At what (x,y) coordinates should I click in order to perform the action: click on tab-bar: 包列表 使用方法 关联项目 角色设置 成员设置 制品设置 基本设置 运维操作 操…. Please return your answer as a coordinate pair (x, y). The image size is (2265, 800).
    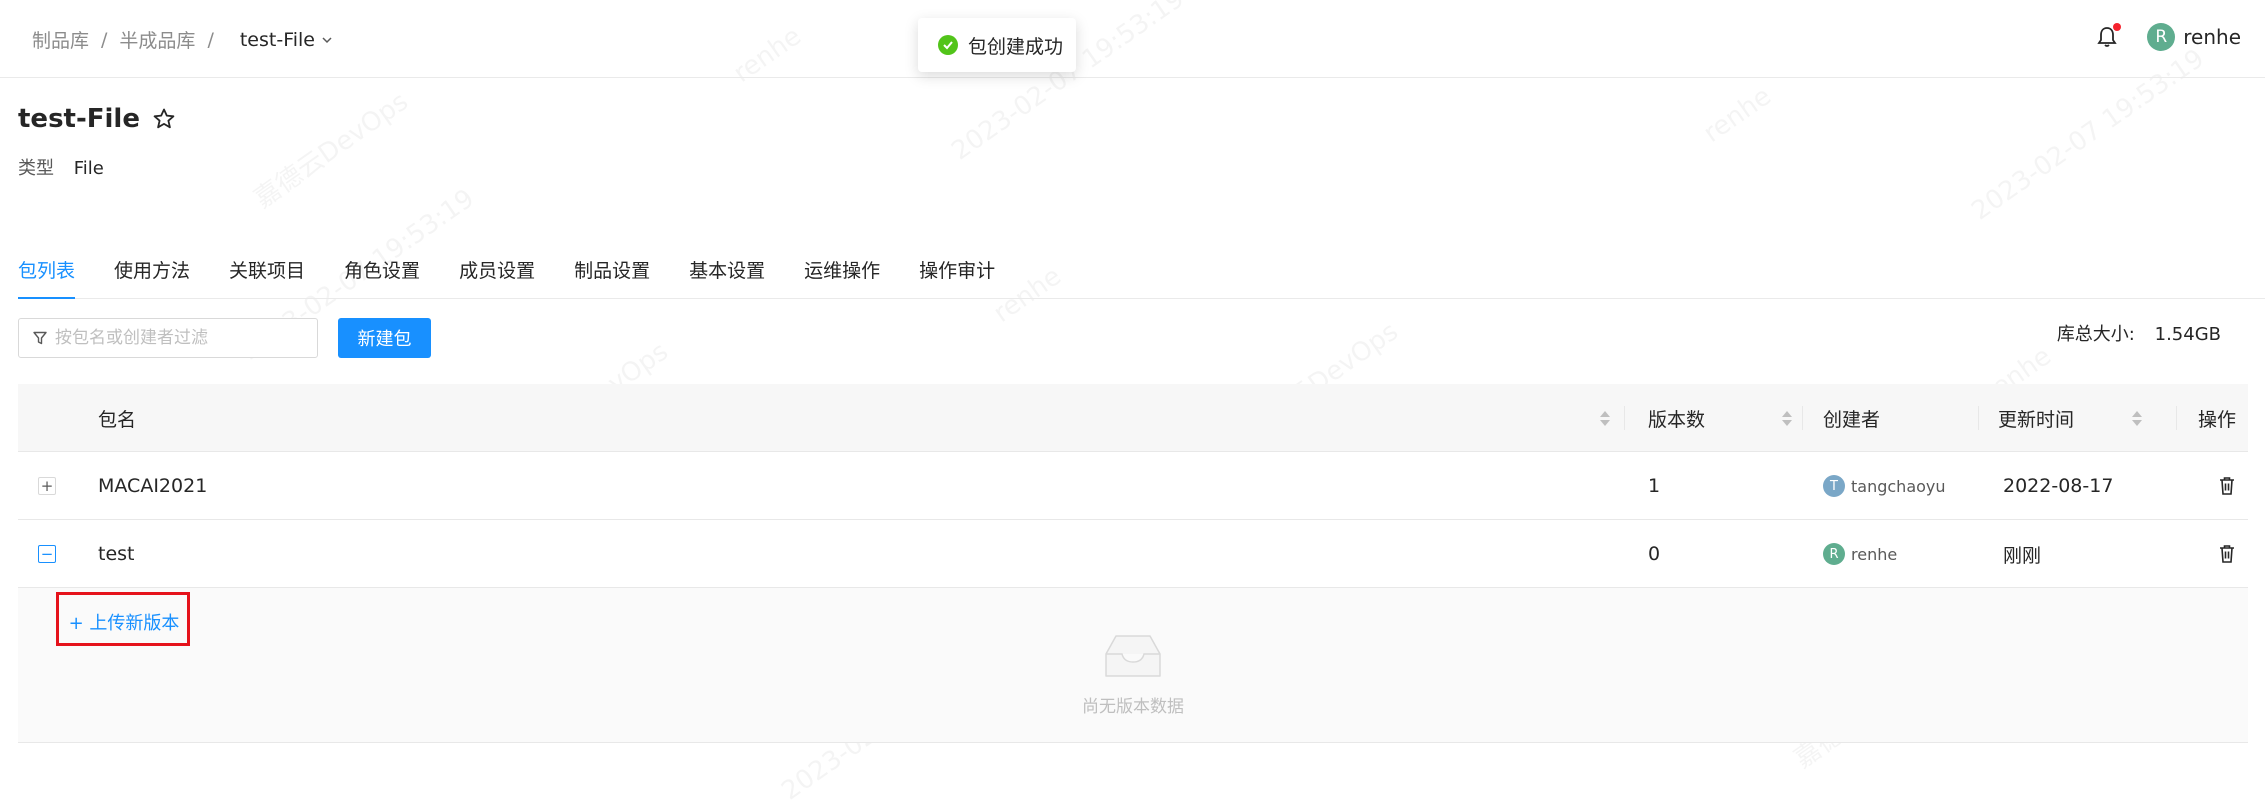
    Looking at the image, I should click on (526, 277).